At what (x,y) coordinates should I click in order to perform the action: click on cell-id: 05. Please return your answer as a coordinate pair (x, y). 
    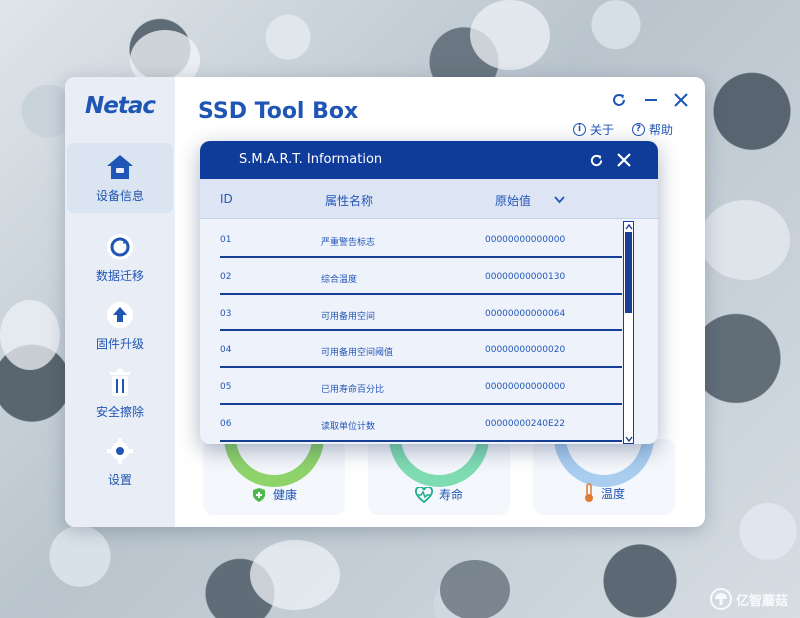
    Looking at the image, I should click on (226, 387).